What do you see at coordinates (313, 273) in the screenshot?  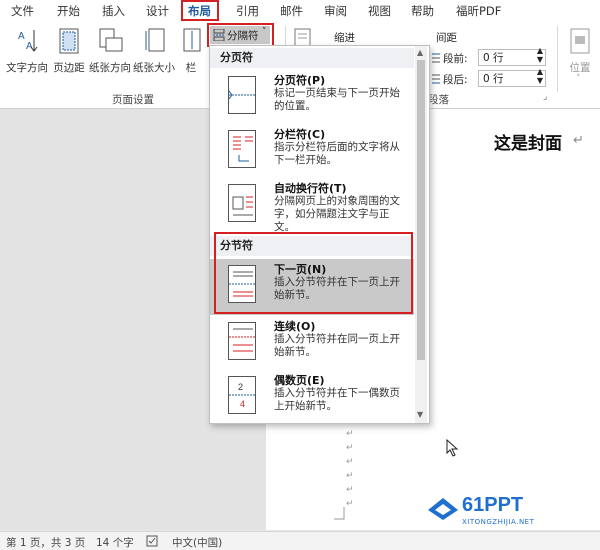 I see `section-break-highlight` at bounding box center [313, 273].